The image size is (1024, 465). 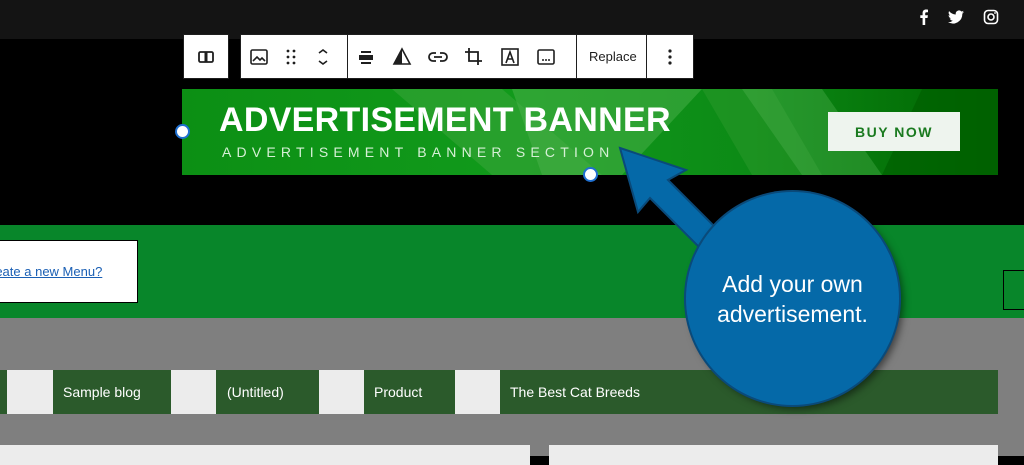 What do you see at coordinates (291, 56) in the screenshot?
I see `drag-handle-icon` at bounding box center [291, 56].